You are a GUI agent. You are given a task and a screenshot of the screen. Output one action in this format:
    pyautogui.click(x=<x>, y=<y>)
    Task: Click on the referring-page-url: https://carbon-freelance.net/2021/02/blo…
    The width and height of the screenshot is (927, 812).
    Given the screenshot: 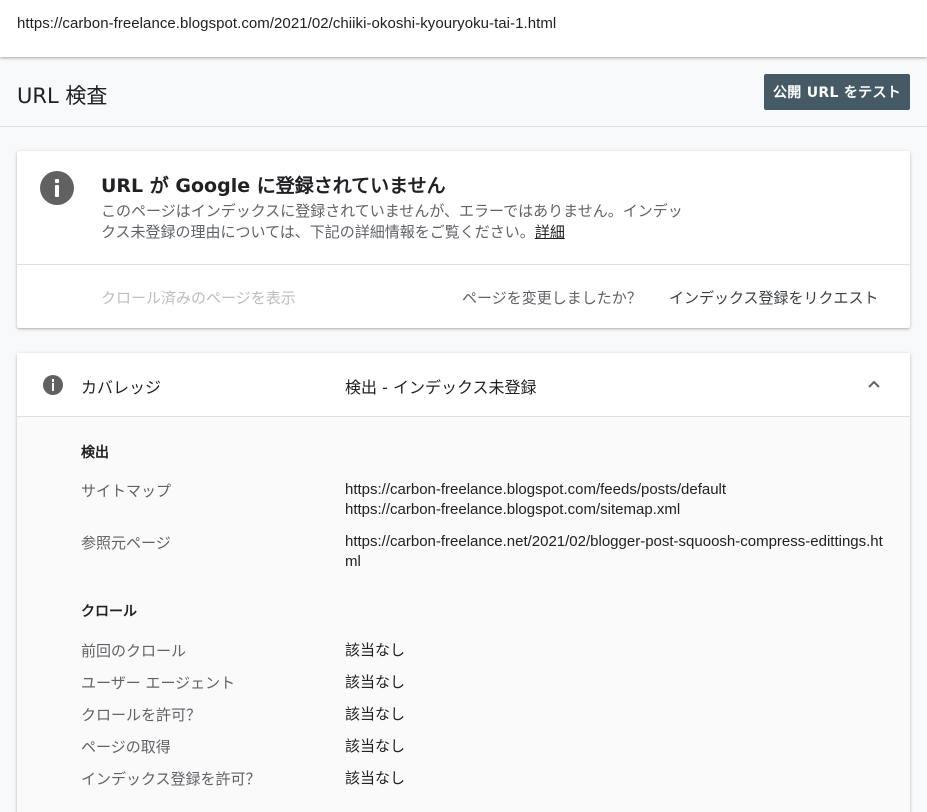 What is the action you would take?
    pyautogui.click(x=614, y=551)
    